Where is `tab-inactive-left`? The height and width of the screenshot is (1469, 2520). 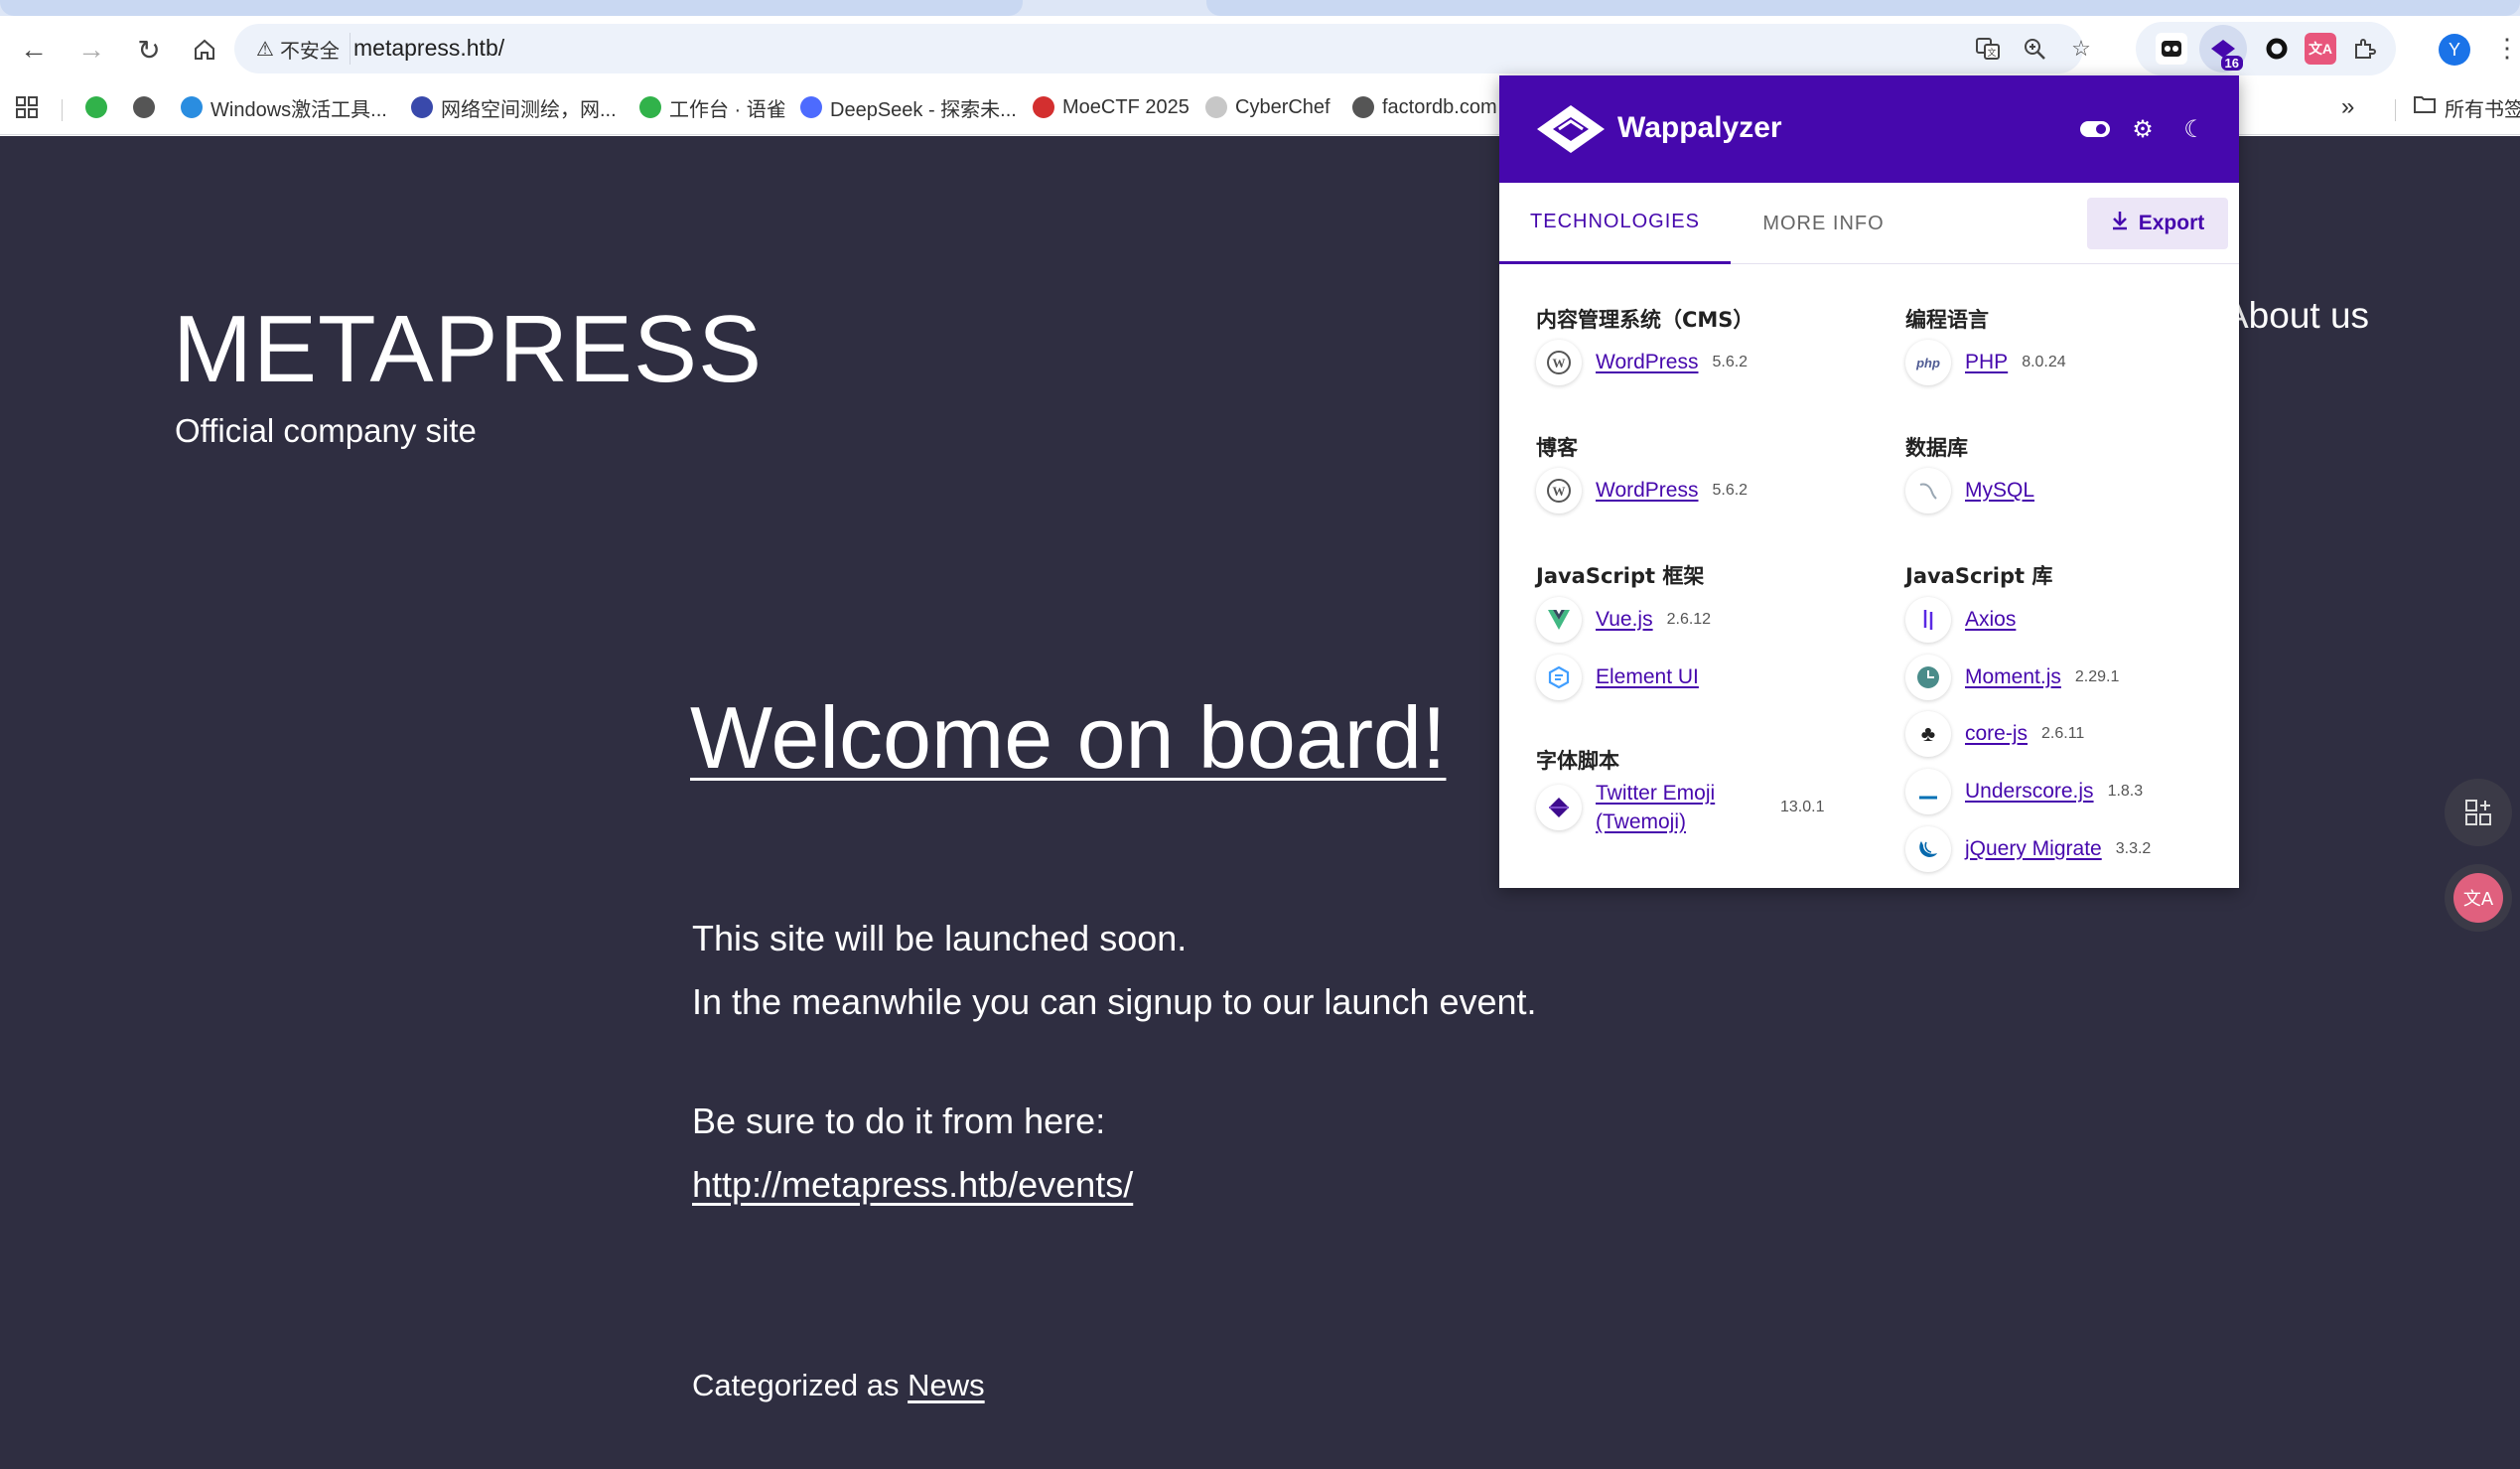 tab-inactive-left is located at coordinates (512, 8).